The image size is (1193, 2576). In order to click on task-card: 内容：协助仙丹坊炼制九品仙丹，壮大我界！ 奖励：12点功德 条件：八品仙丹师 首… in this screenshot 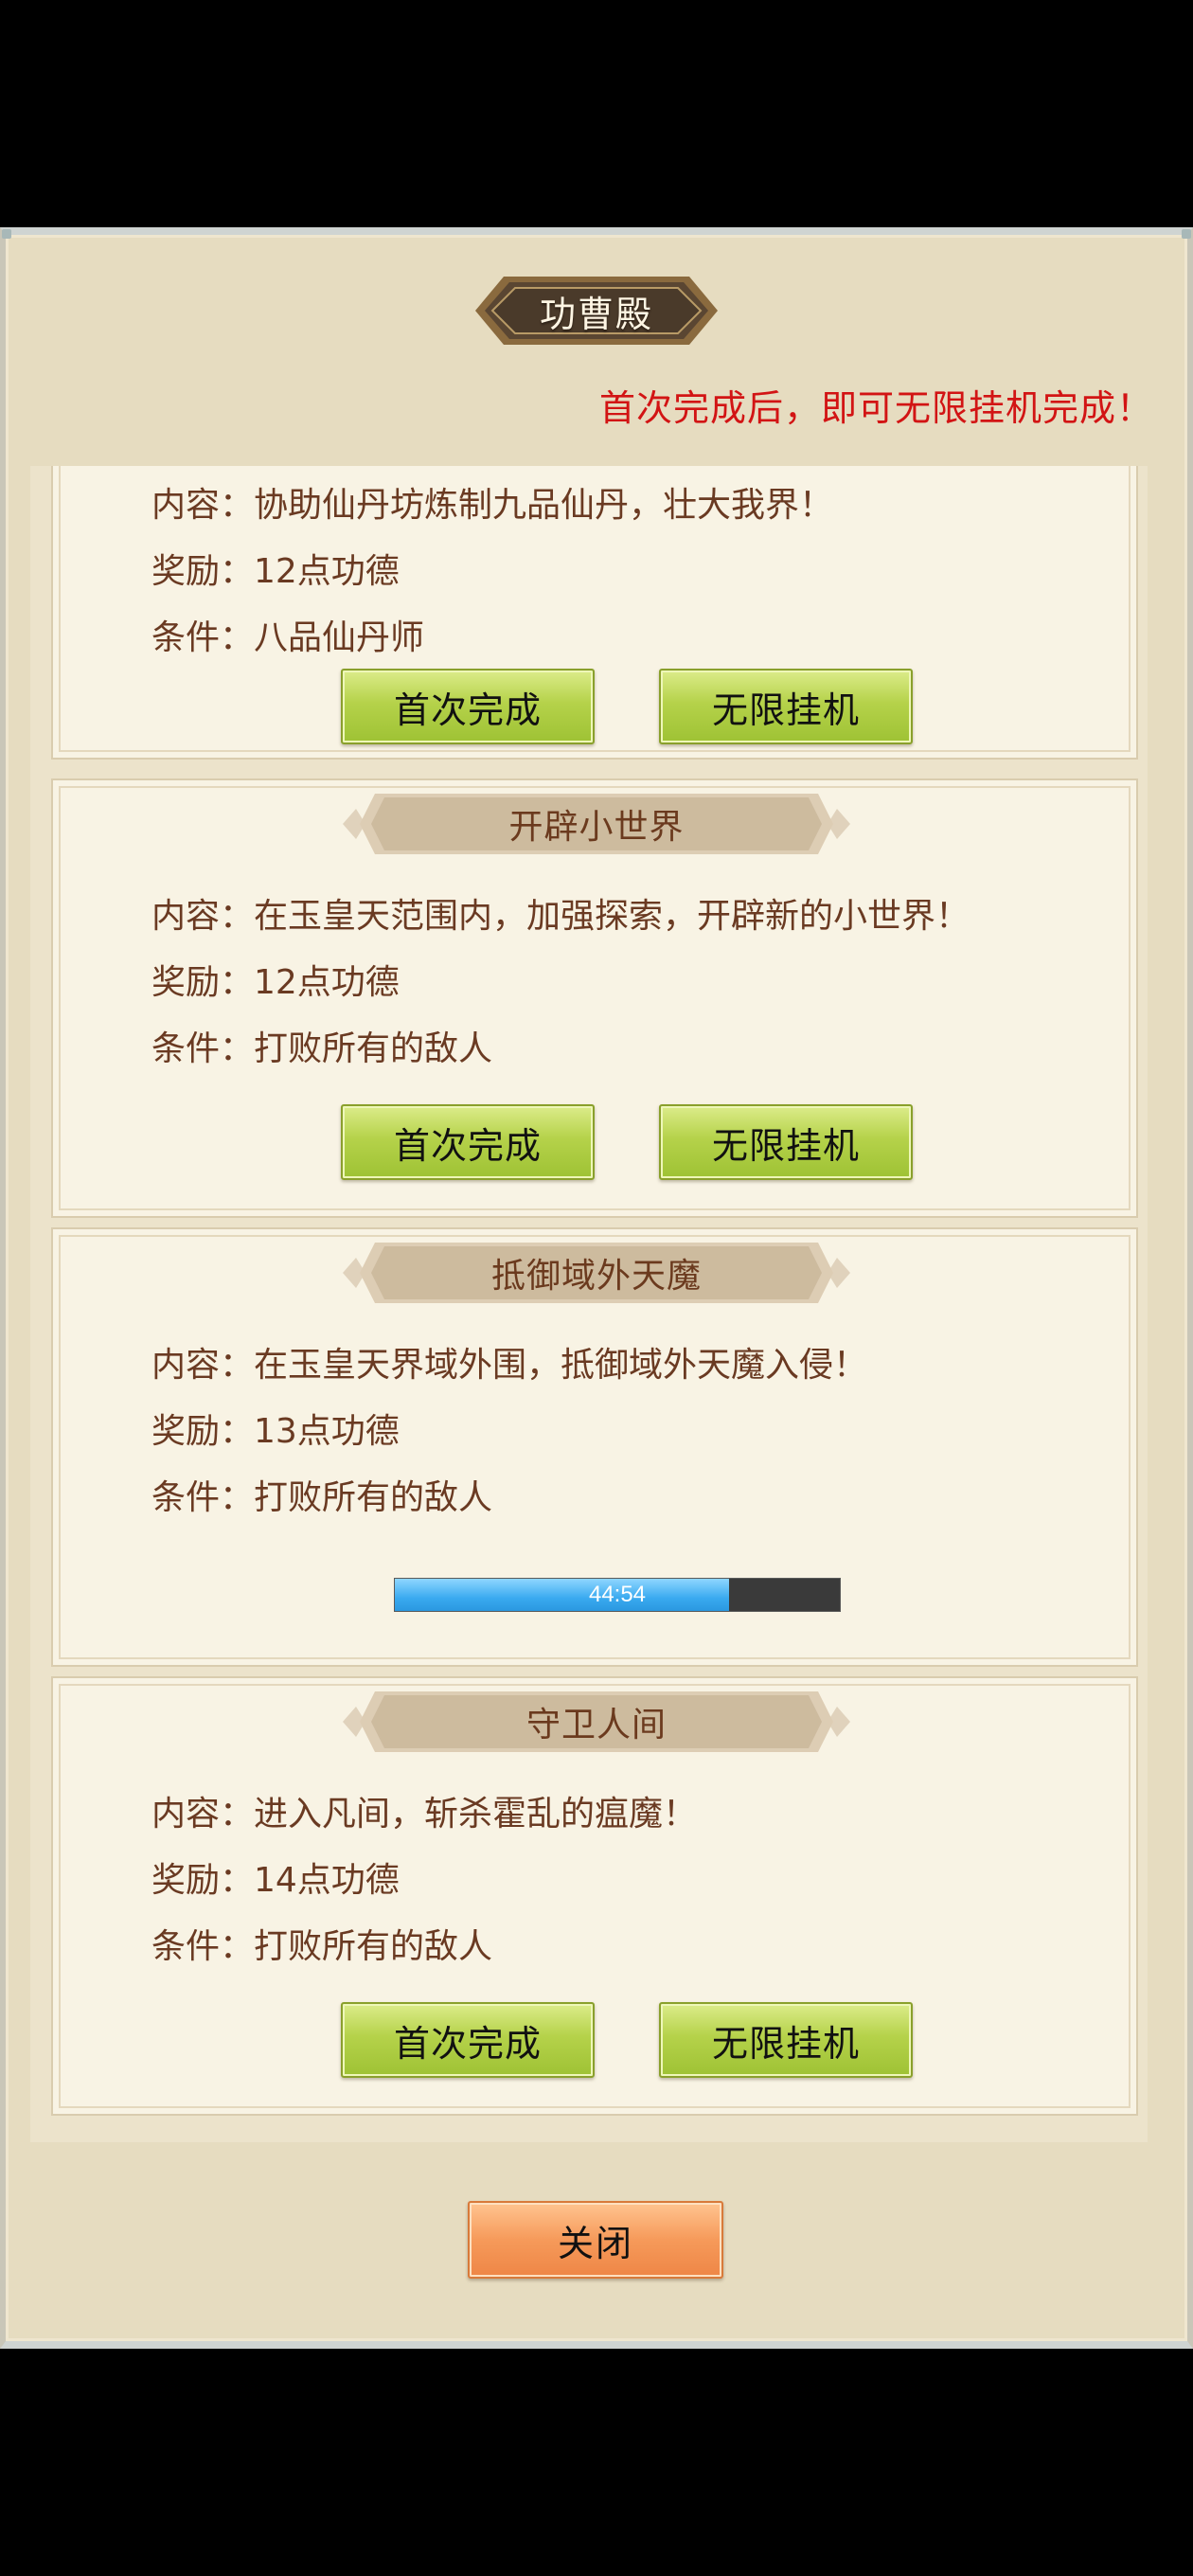, I will do `click(594, 613)`.